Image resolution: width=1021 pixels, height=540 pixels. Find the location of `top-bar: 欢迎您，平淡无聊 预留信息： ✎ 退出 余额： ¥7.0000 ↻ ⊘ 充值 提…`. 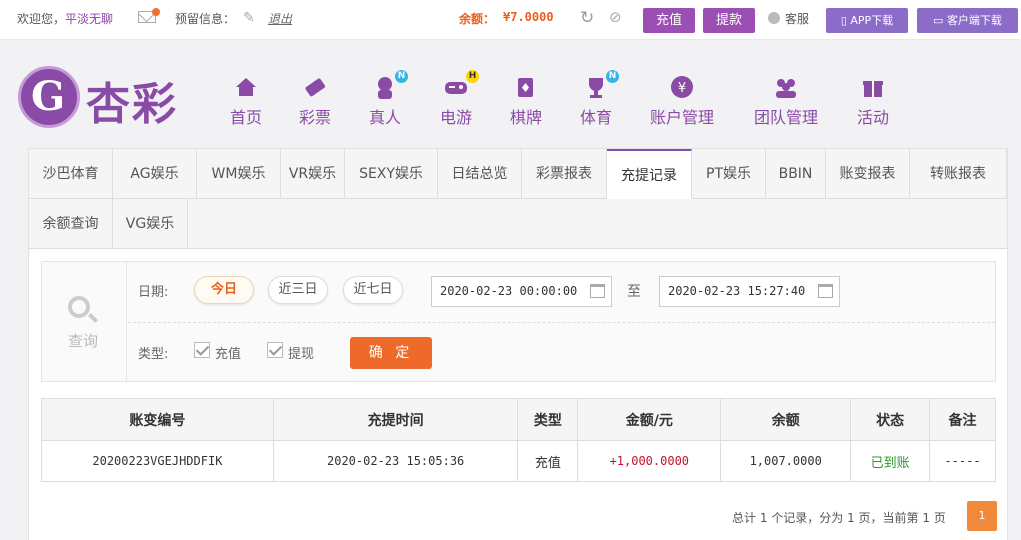

top-bar: 欢迎您，平淡无聊 预留信息： ✎ 退出 余额： ¥7.0000 ↻ ⊘ 充值 提… is located at coordinates (510, 20).